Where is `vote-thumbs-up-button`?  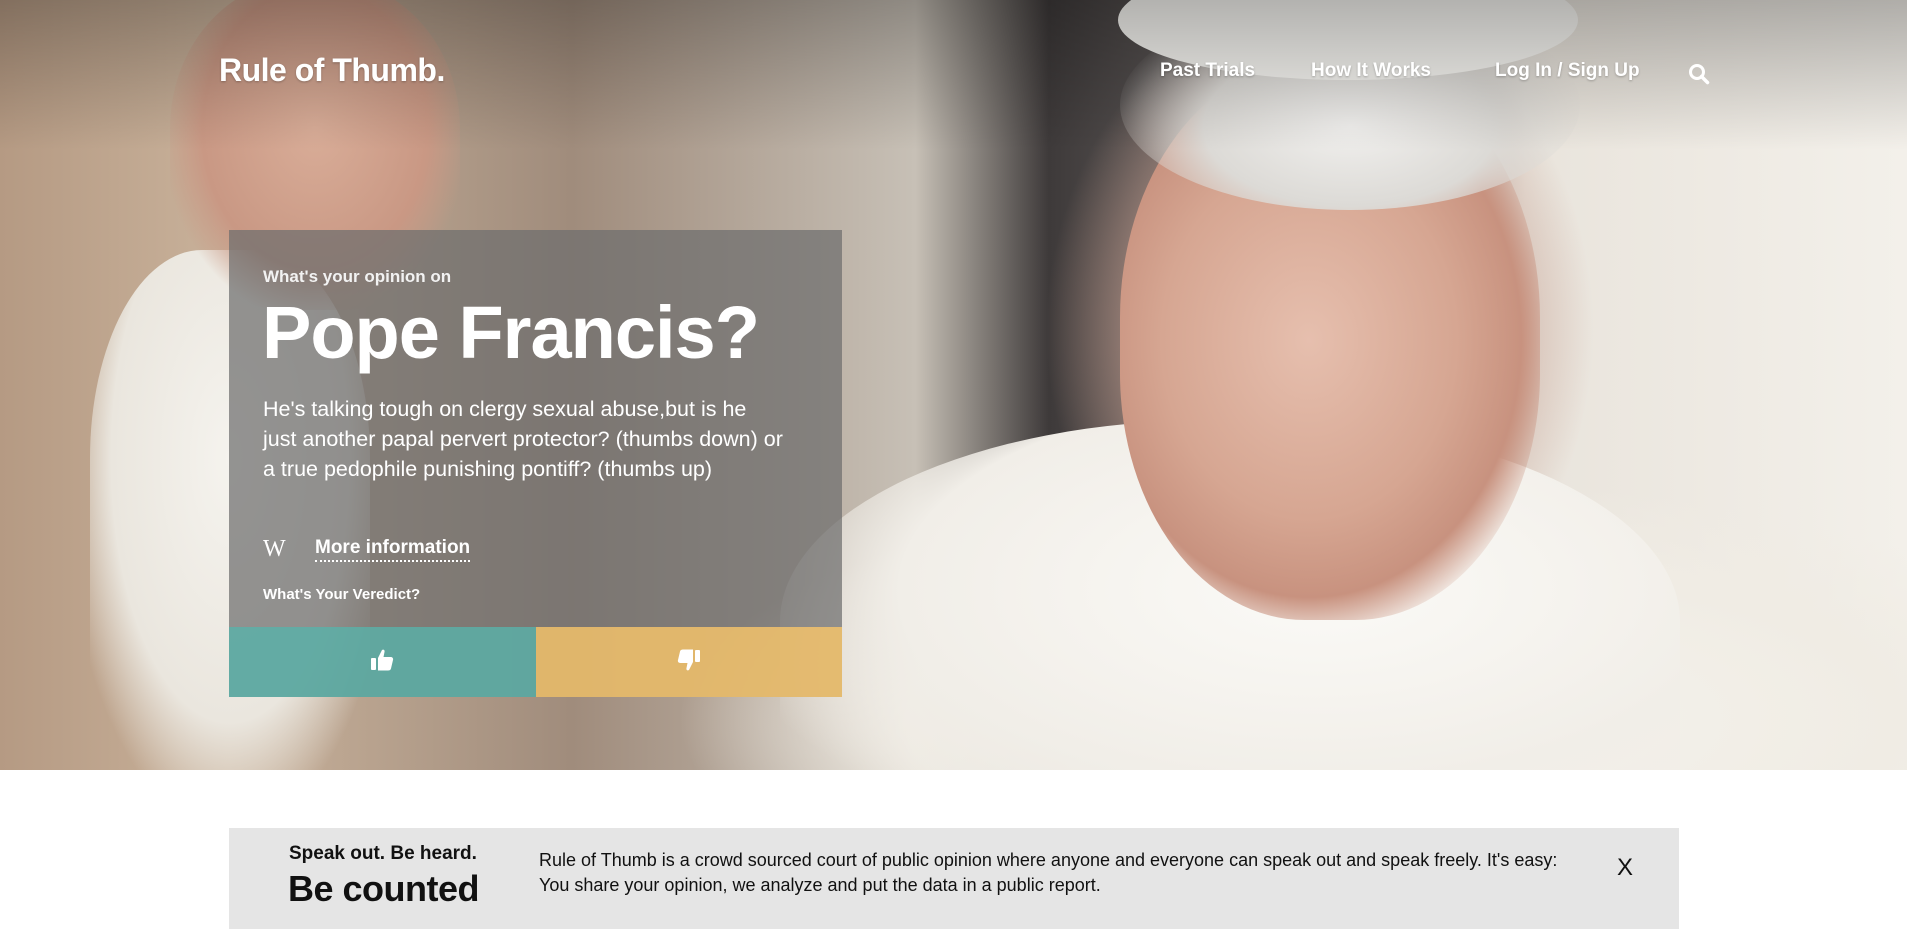 vote-thumbs-up-button is located at coordinates (382, 662).